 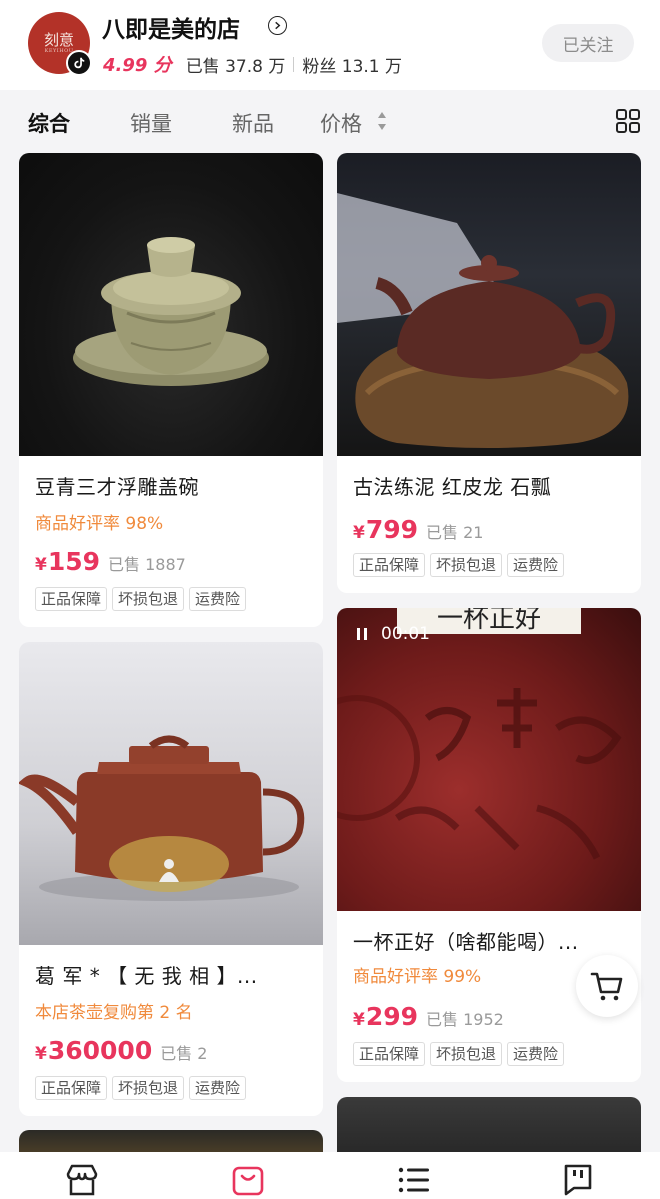 I want to click on price-row: ¥299 已售 1952, so click(x=428, y=1016).